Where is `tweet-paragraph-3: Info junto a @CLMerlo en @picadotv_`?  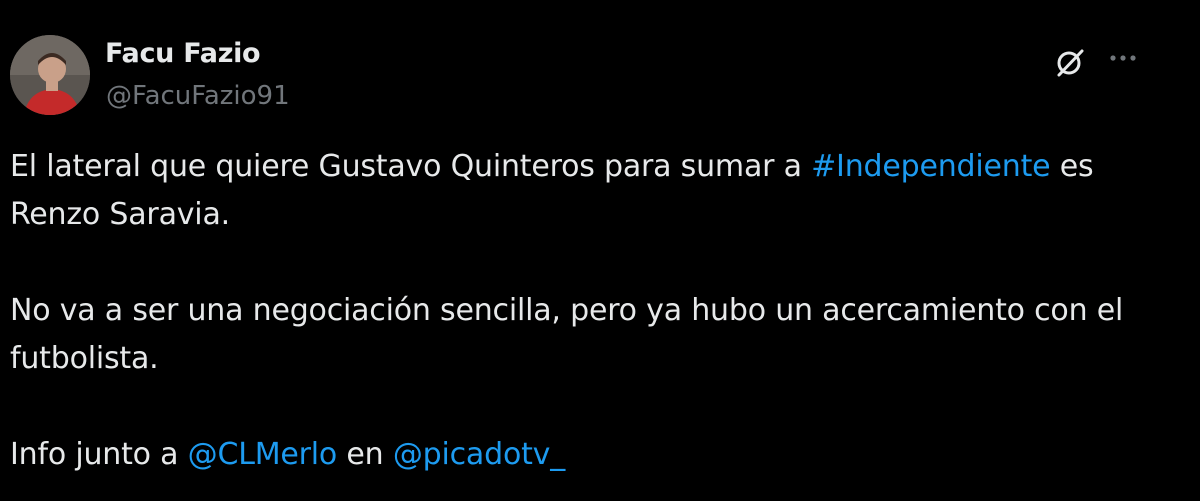 tweet-paragraph-3: Info junto a @CLMerlo en @picadotv_ is located at coordinates (595, 455).